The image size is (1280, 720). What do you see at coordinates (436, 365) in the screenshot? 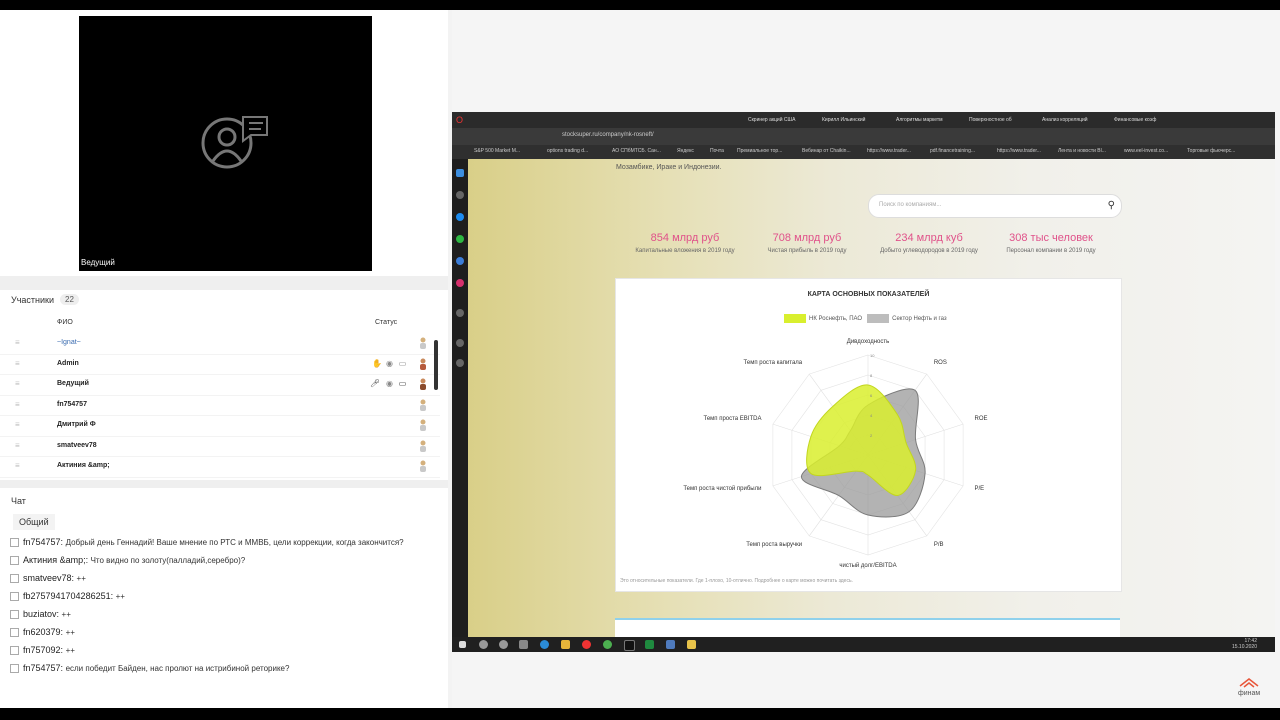
I see `participants-scrollbar` at bounding box center [436, 365].